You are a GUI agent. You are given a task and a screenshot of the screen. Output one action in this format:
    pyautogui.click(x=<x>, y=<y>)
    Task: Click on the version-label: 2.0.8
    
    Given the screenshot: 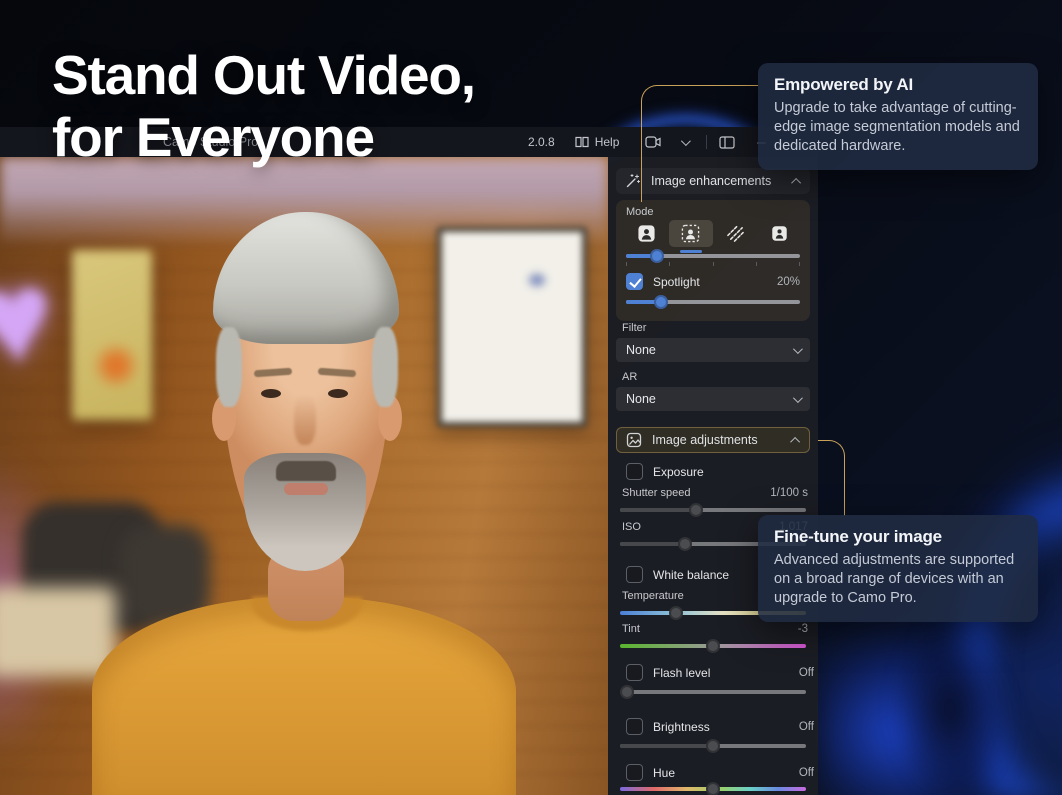 What is the action you would take?
    pyautogui.click(x=541, y=142)
    